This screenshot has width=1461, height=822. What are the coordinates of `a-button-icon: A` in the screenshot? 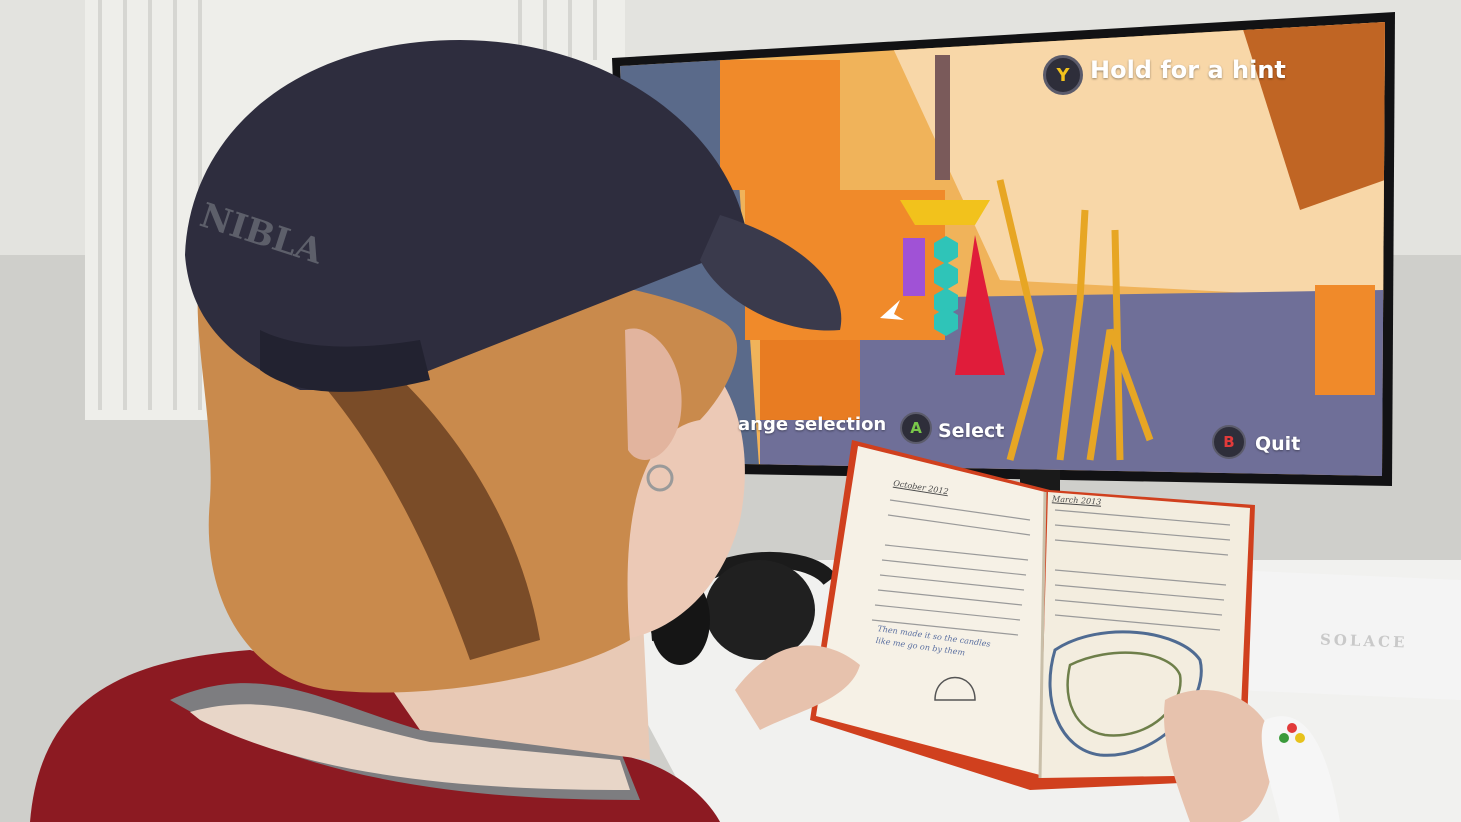 It's located at (916, 428).